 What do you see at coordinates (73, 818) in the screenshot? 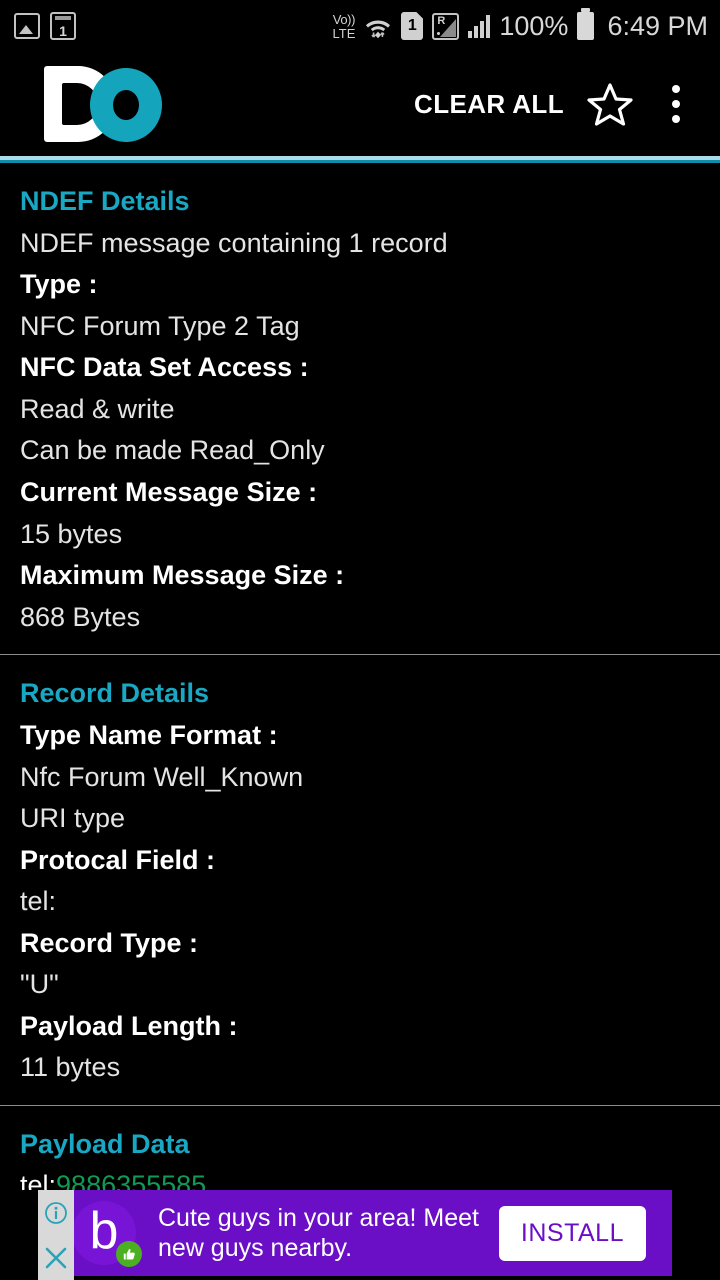
I see `detail-value: URI type` at bounding box center [73, 818].